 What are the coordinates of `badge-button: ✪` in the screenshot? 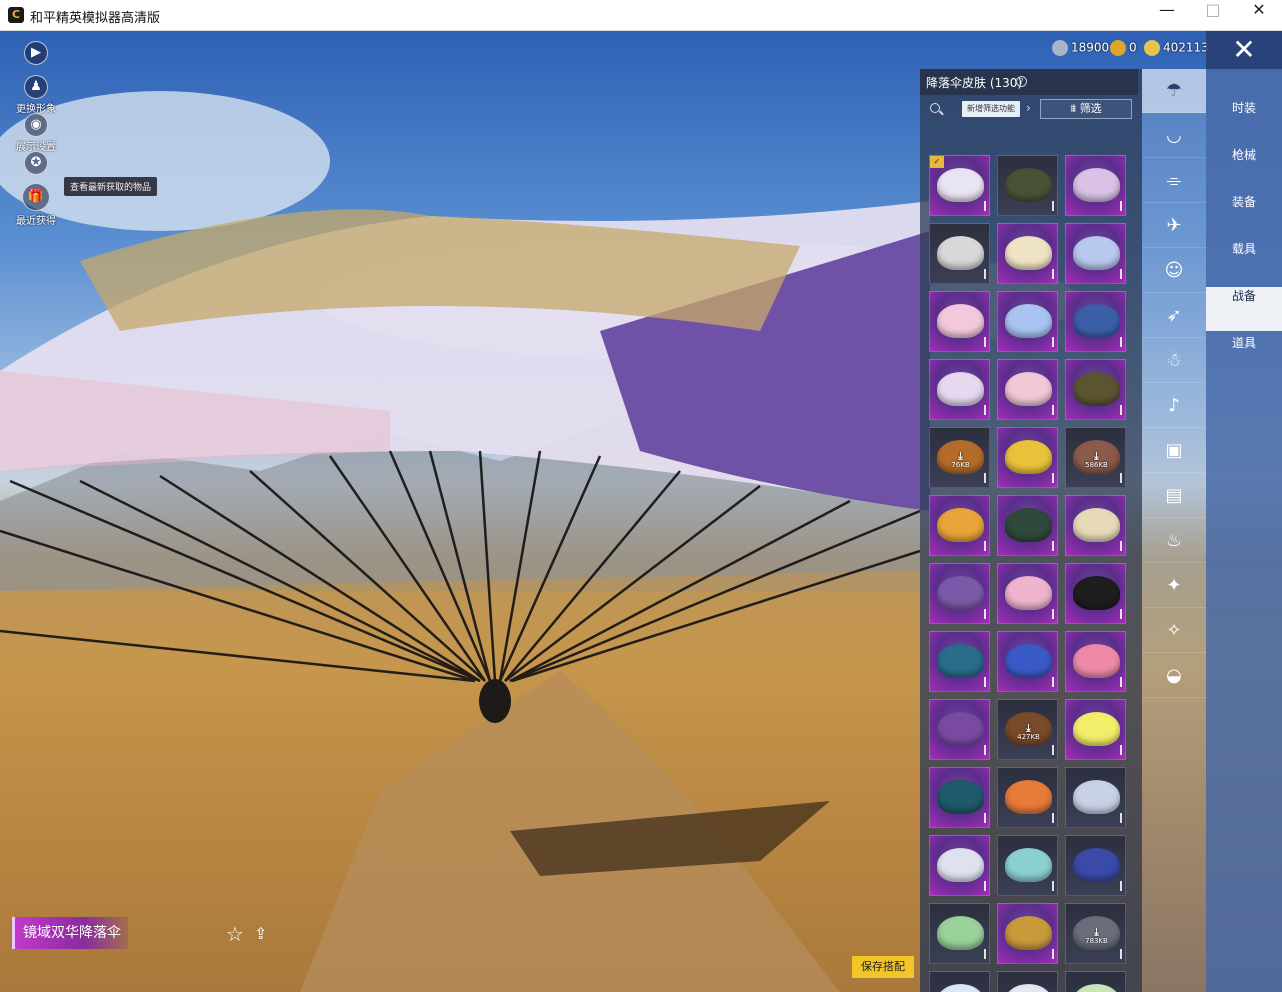 It's located at (36, 163).